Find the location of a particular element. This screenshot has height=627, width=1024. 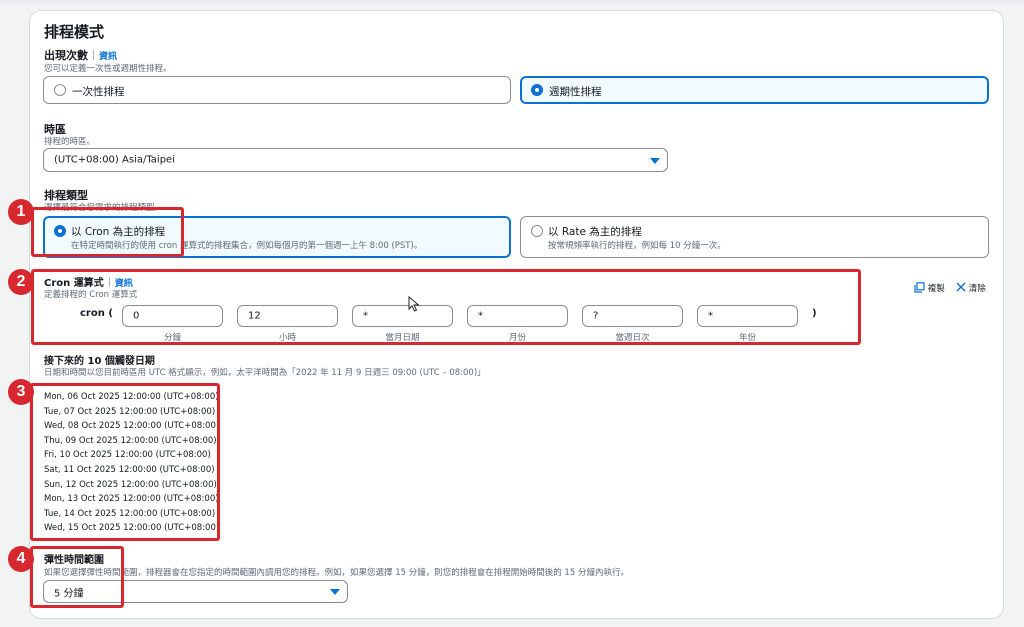

timezone-select: (UTC+08:00) Asia/Taipei is located at coordinates (355, 160).